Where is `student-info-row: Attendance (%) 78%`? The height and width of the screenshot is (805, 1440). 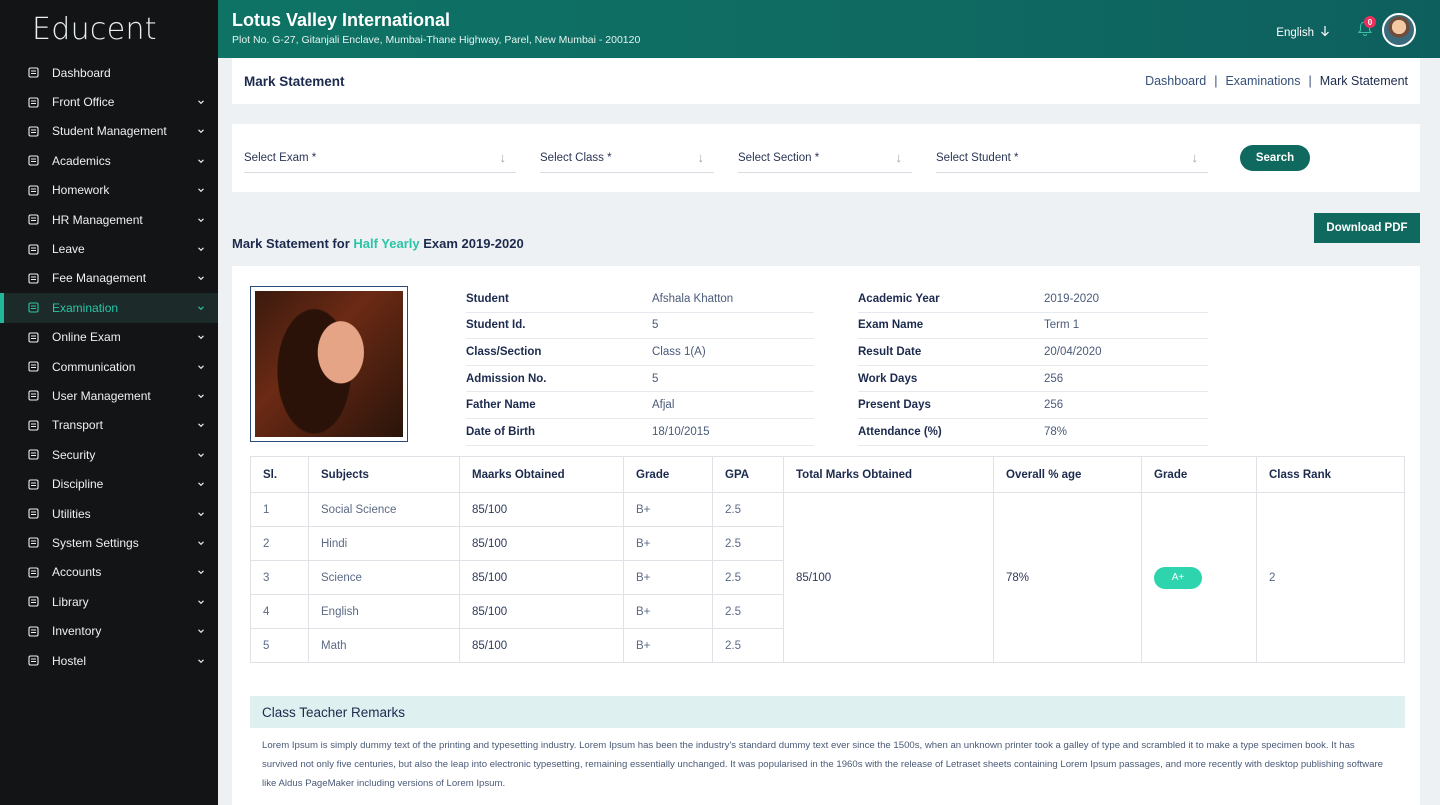 student-info-row: Attendance (%) 78% is located at coordinates (1033, 432).